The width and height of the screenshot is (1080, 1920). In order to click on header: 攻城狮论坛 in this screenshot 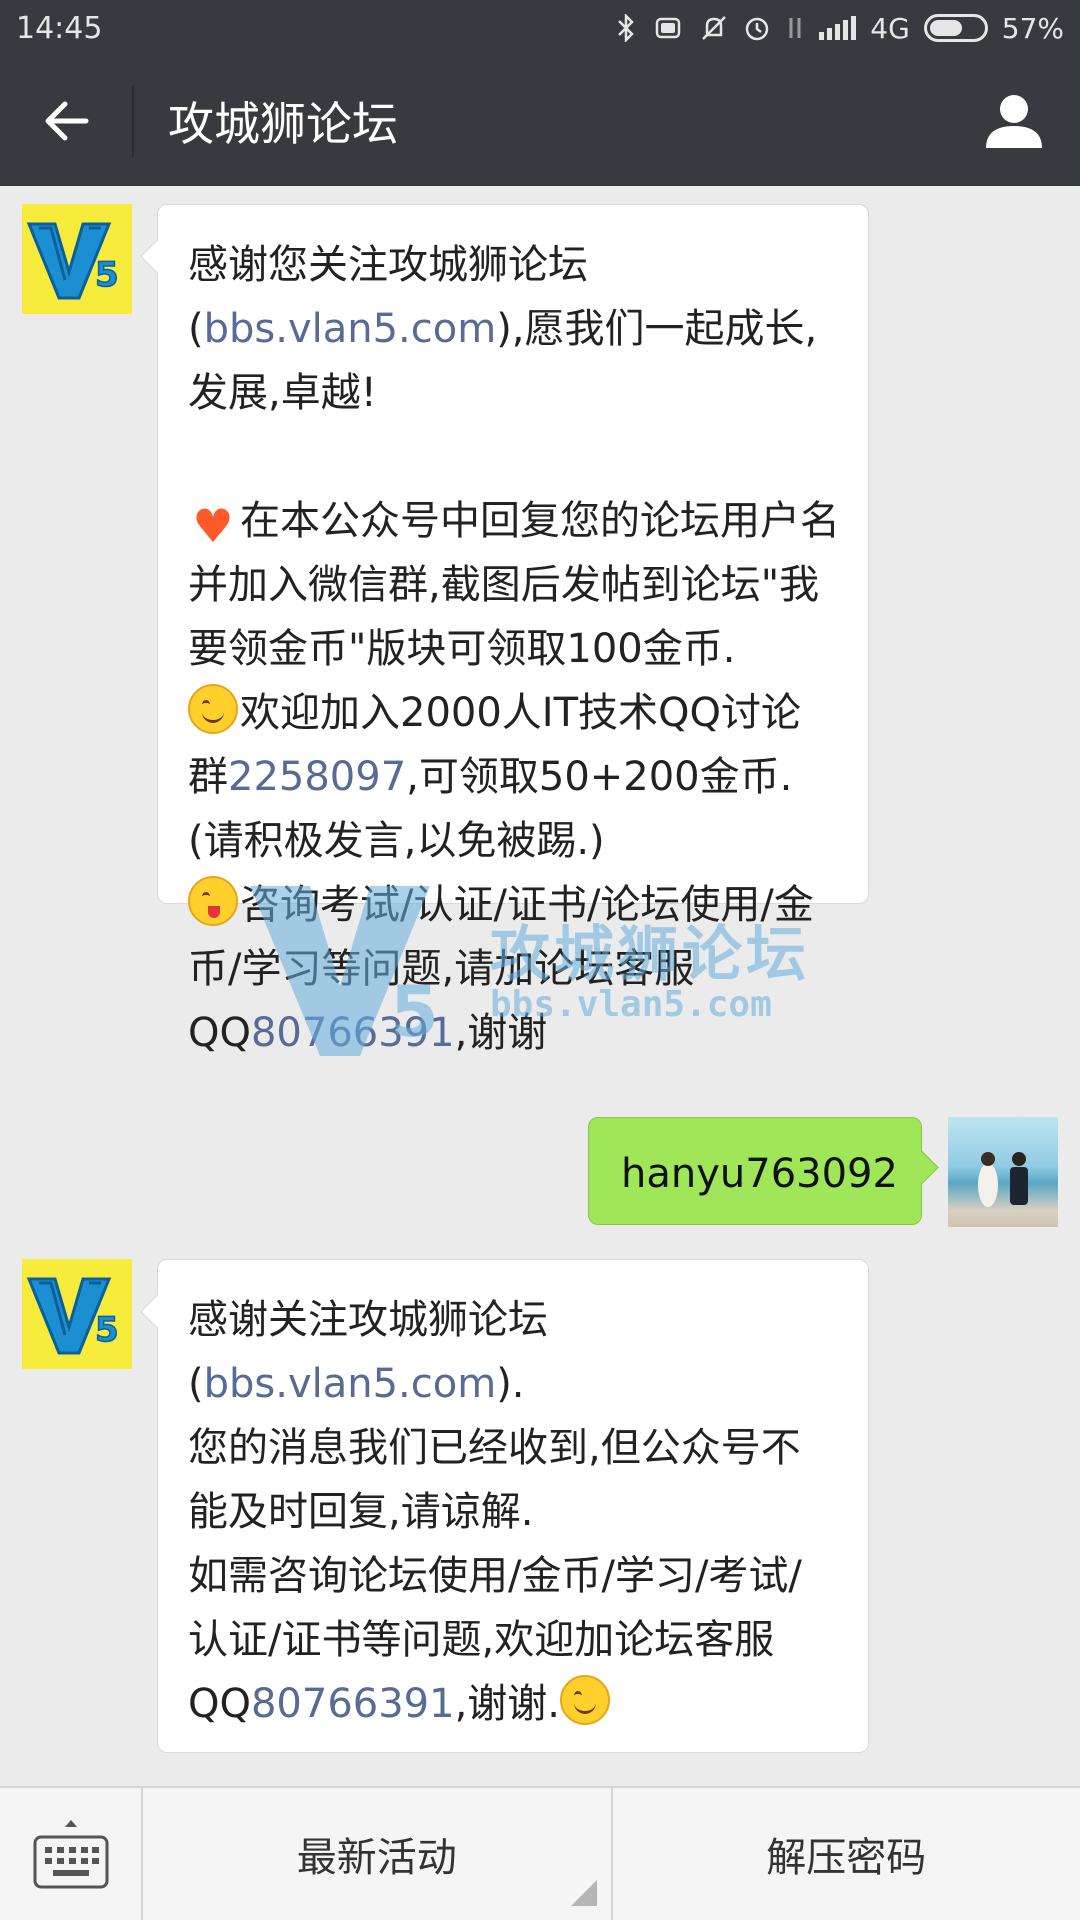, I will do `click(540, 121)`.